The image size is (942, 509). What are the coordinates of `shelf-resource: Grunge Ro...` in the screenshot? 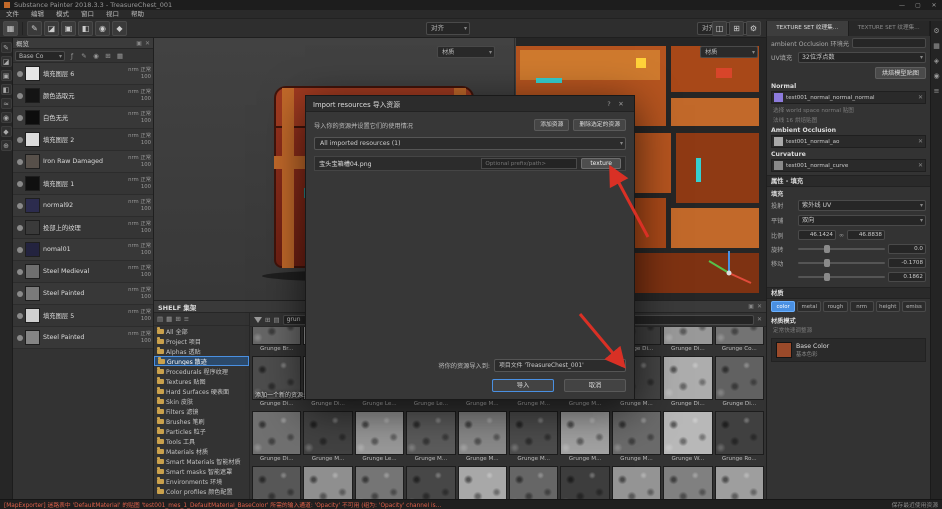 It's located at (688, 482).